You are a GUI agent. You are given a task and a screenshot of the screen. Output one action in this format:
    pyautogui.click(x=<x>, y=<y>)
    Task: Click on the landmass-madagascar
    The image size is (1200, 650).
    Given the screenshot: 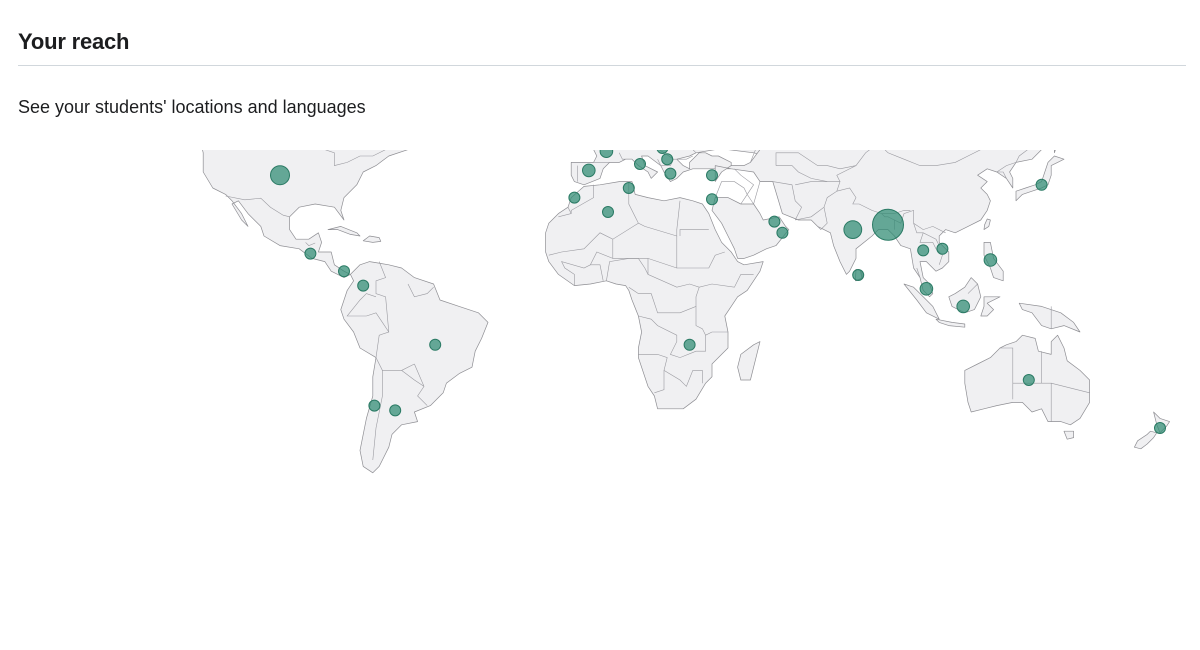 What is the action you would take?
    pyautogui.click(x=749, y=361)
    